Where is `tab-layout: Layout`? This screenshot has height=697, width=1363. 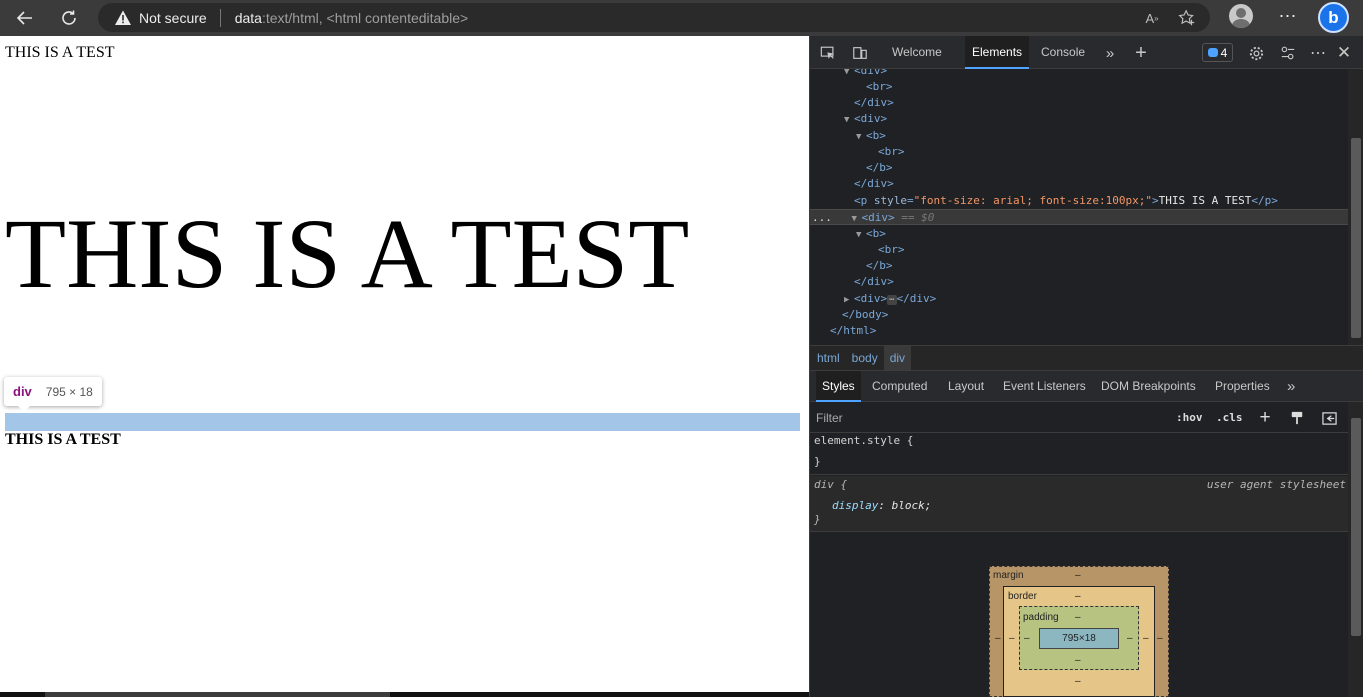
tab-layout: Layout is located at coordinates (966, 386).